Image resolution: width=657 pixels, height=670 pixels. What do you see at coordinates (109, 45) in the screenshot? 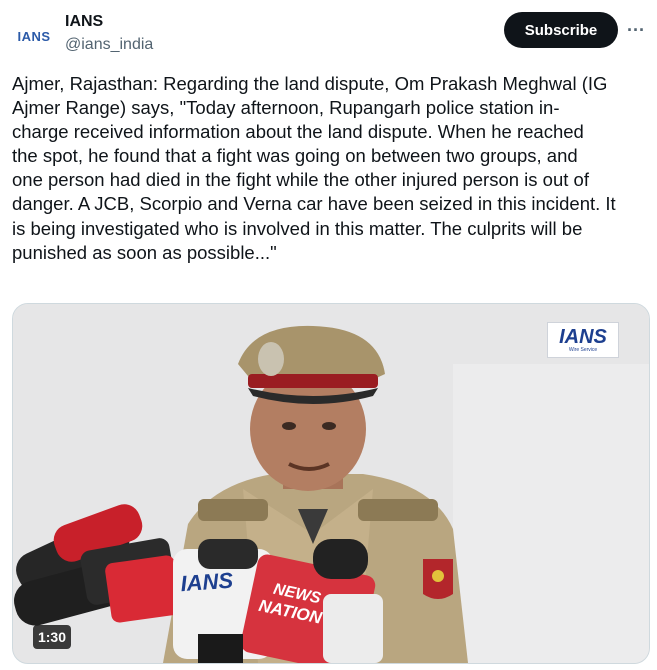
I see `account-handle: @ians_india` at bounding box center [109, 45].